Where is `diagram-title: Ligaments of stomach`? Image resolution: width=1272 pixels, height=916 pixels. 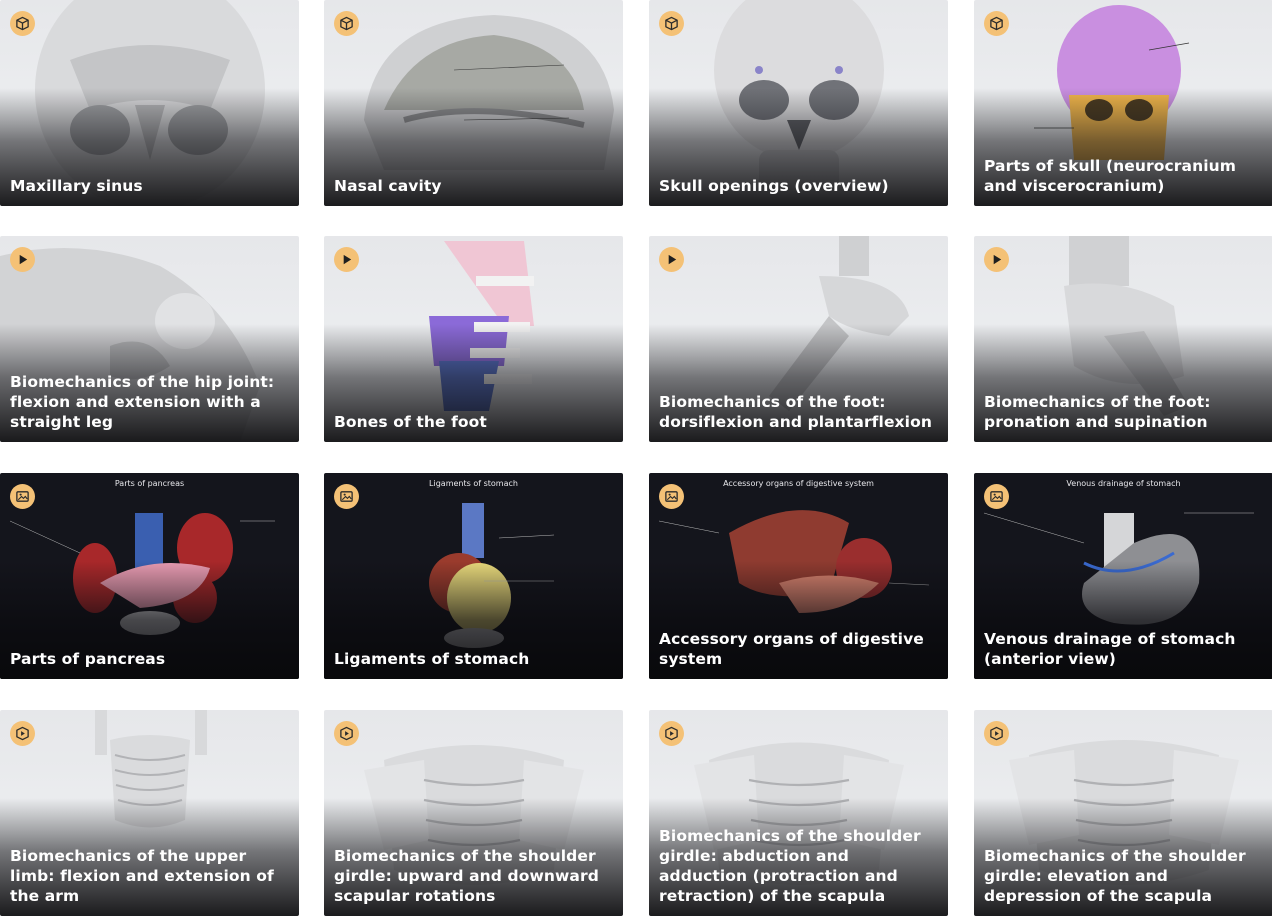
diagram-title: Ligaments of stomach is located at coordinates (473, 483).